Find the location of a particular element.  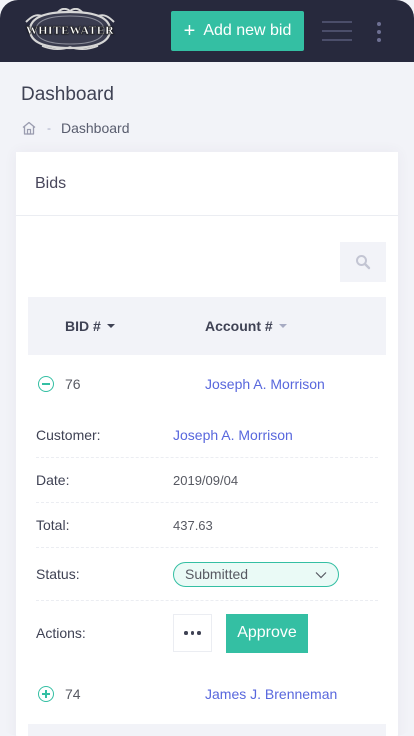

approve-button: Approve is located at coordinates (267, 633).